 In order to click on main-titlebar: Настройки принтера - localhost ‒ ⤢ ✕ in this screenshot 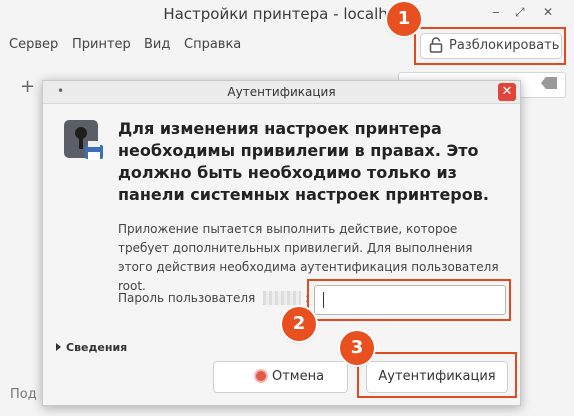, I will do `click(287, 15)`.